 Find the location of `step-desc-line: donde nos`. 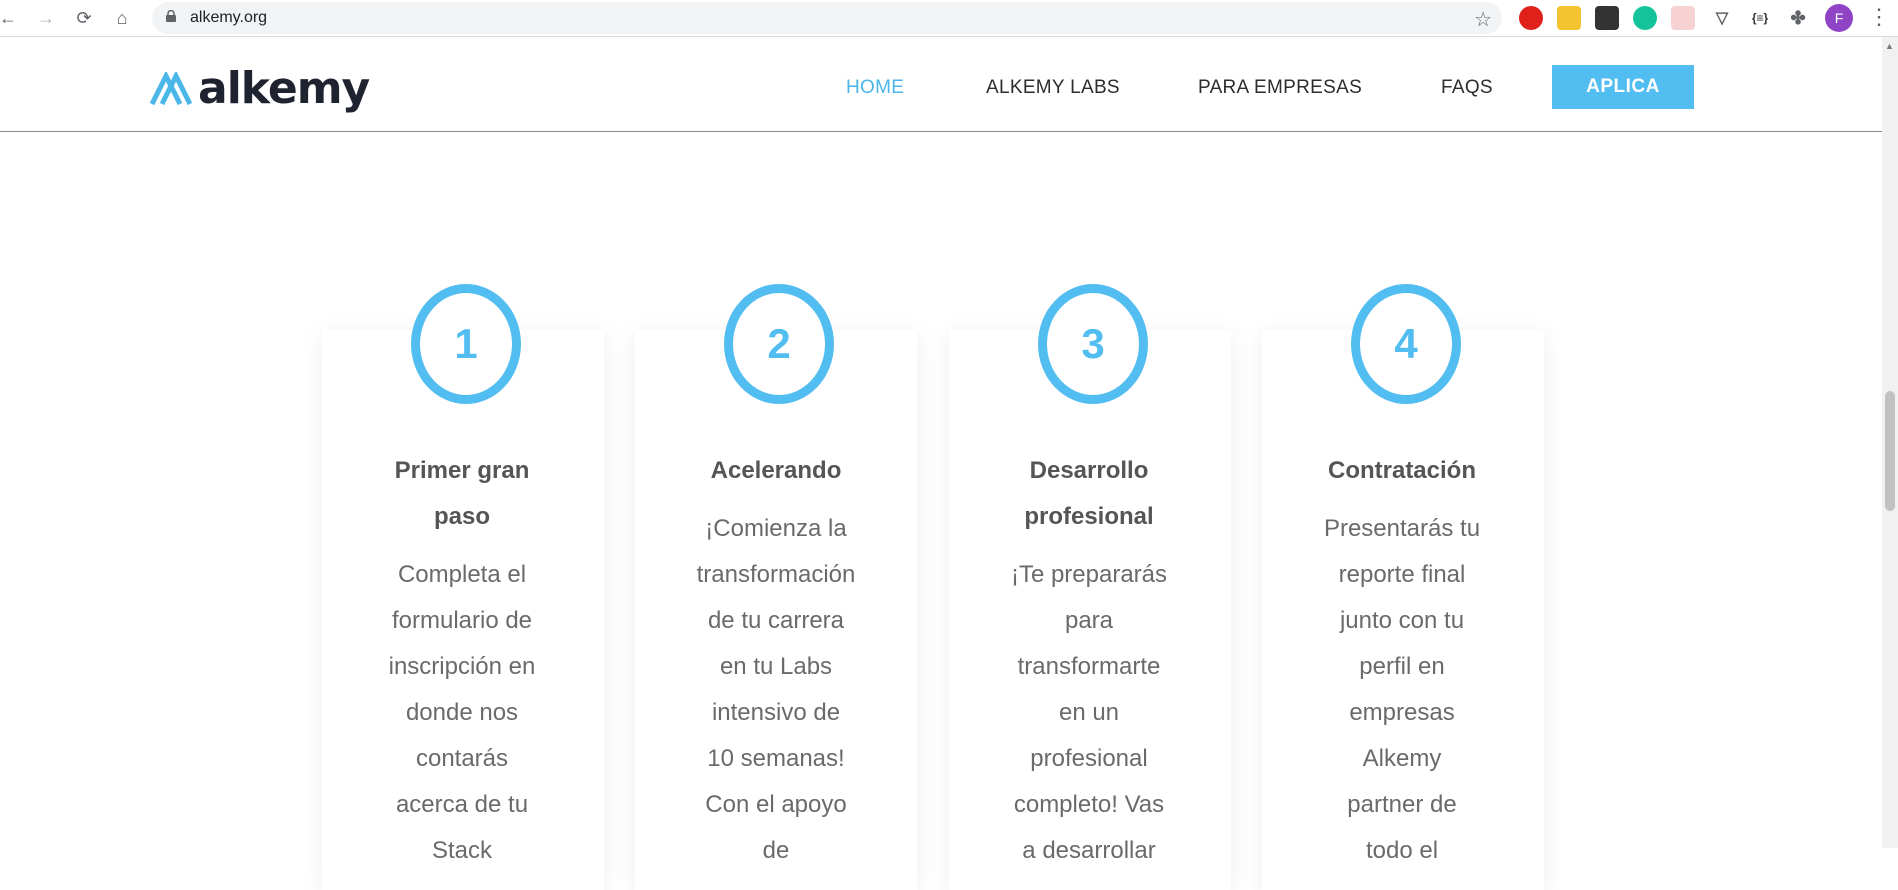

step-desc-line: donde nos is located at coordinates (462, 712).